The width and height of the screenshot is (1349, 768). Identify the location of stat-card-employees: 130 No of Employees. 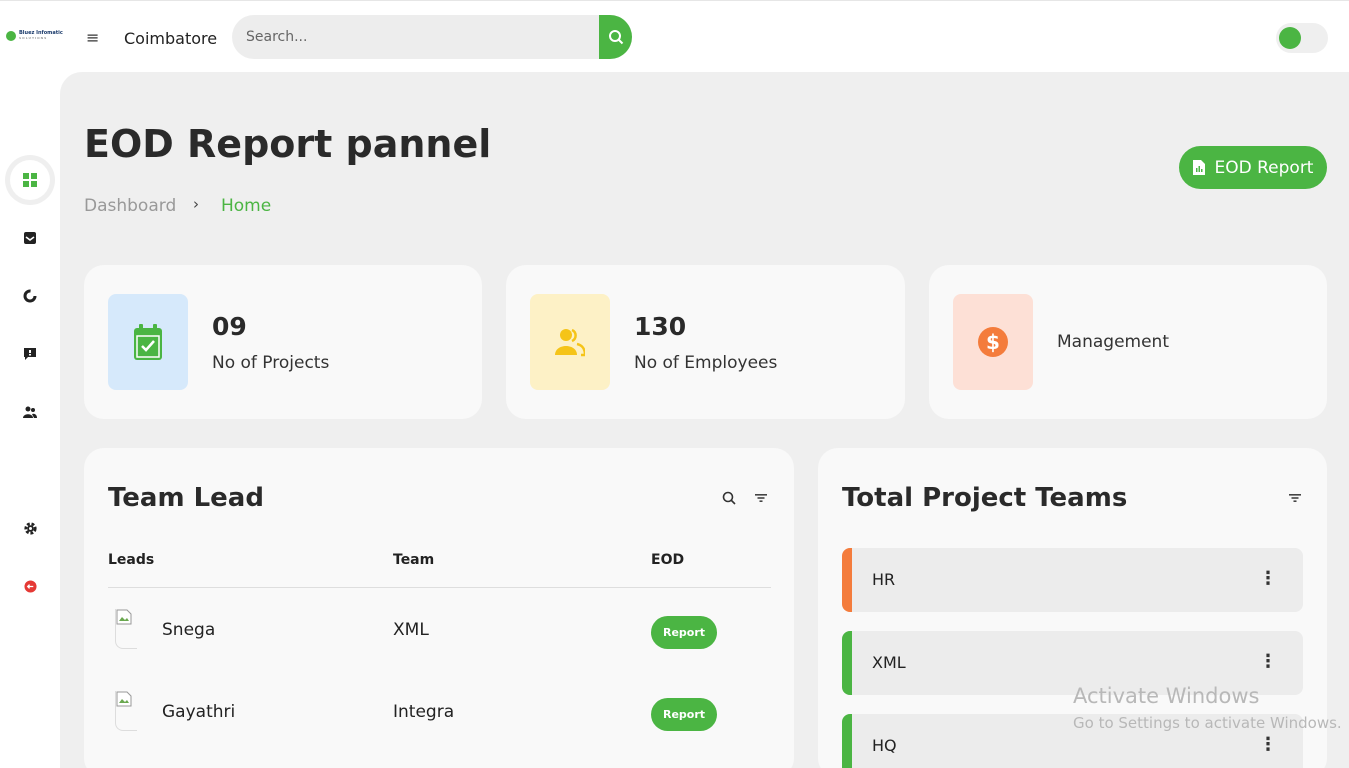
(705, 342).